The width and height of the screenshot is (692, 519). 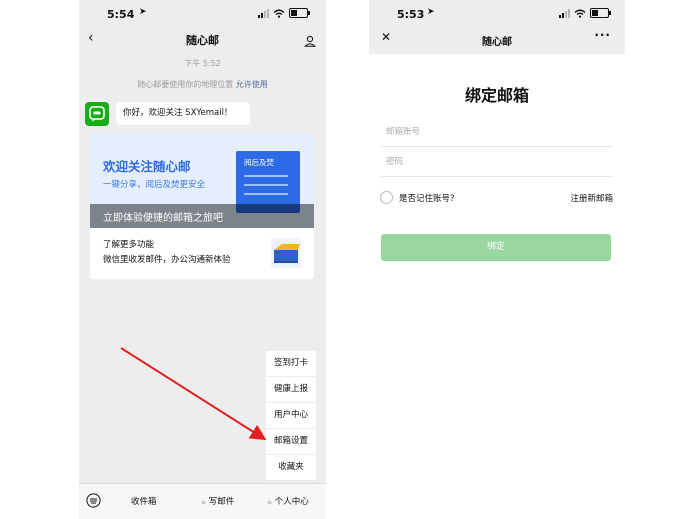 I want to click on bottom-menu-bar: 收件箱 ≡ 写邮件 ≡ 个人中心, so click(x=202, y=501).